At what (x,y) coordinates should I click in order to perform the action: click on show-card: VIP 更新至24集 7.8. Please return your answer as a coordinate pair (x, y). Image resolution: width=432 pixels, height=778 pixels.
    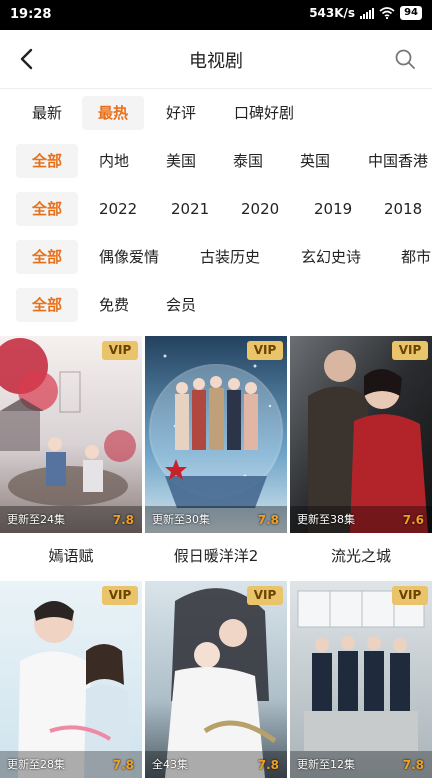
    Looking at the image, I should click on (71, 434).